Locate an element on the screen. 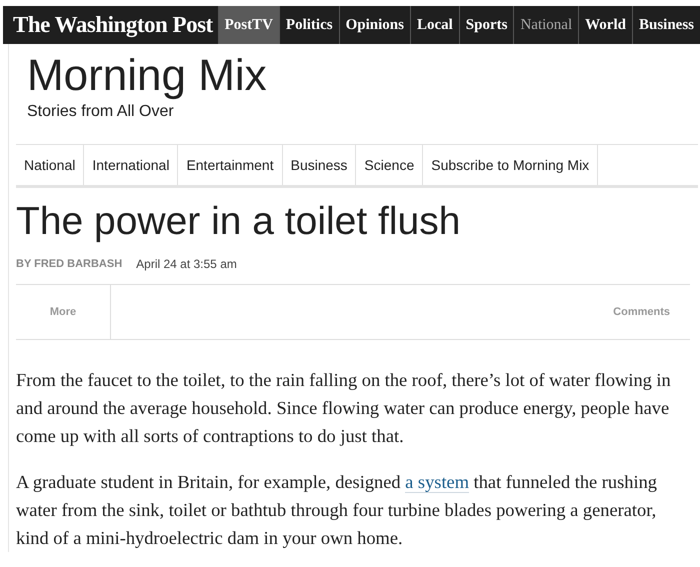 This screenshot has height=567, width=700. nav-tab: World is located at coordinates (605, 25).